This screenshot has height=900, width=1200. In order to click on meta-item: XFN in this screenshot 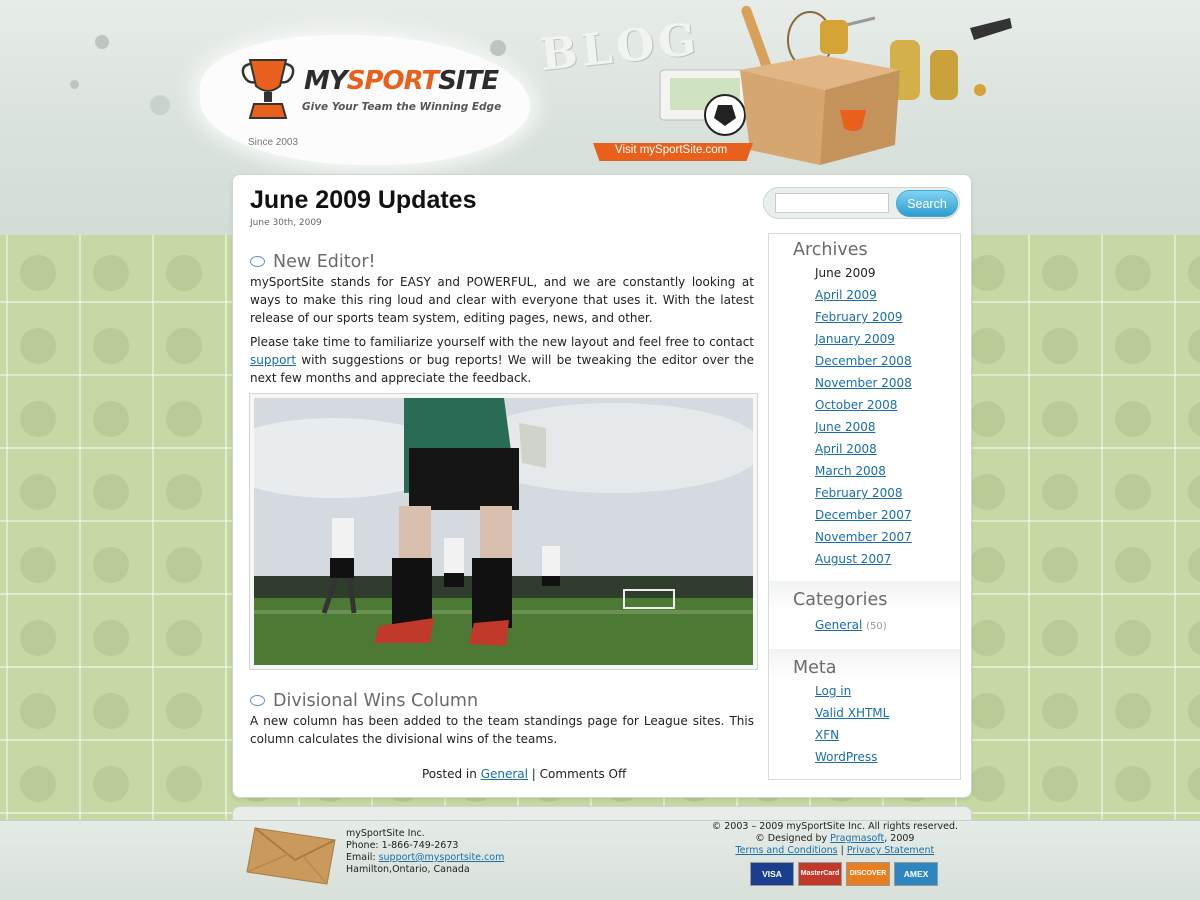, I will do `click(852, 738)`.